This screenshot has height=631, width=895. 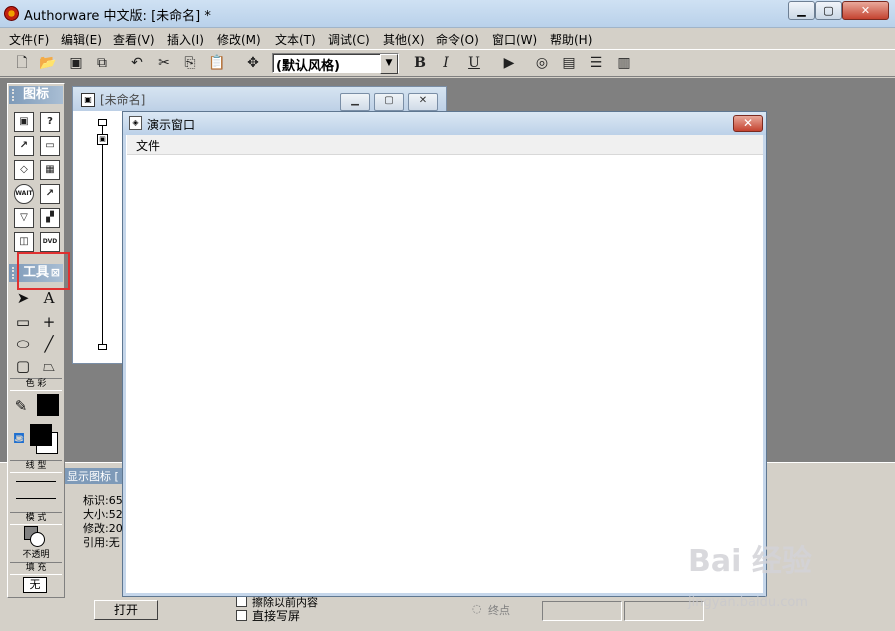 What do you see at coordinates (24, 170) in the screenshot?
I see `erase-icon: ◇` at bounding box center [24, 170].